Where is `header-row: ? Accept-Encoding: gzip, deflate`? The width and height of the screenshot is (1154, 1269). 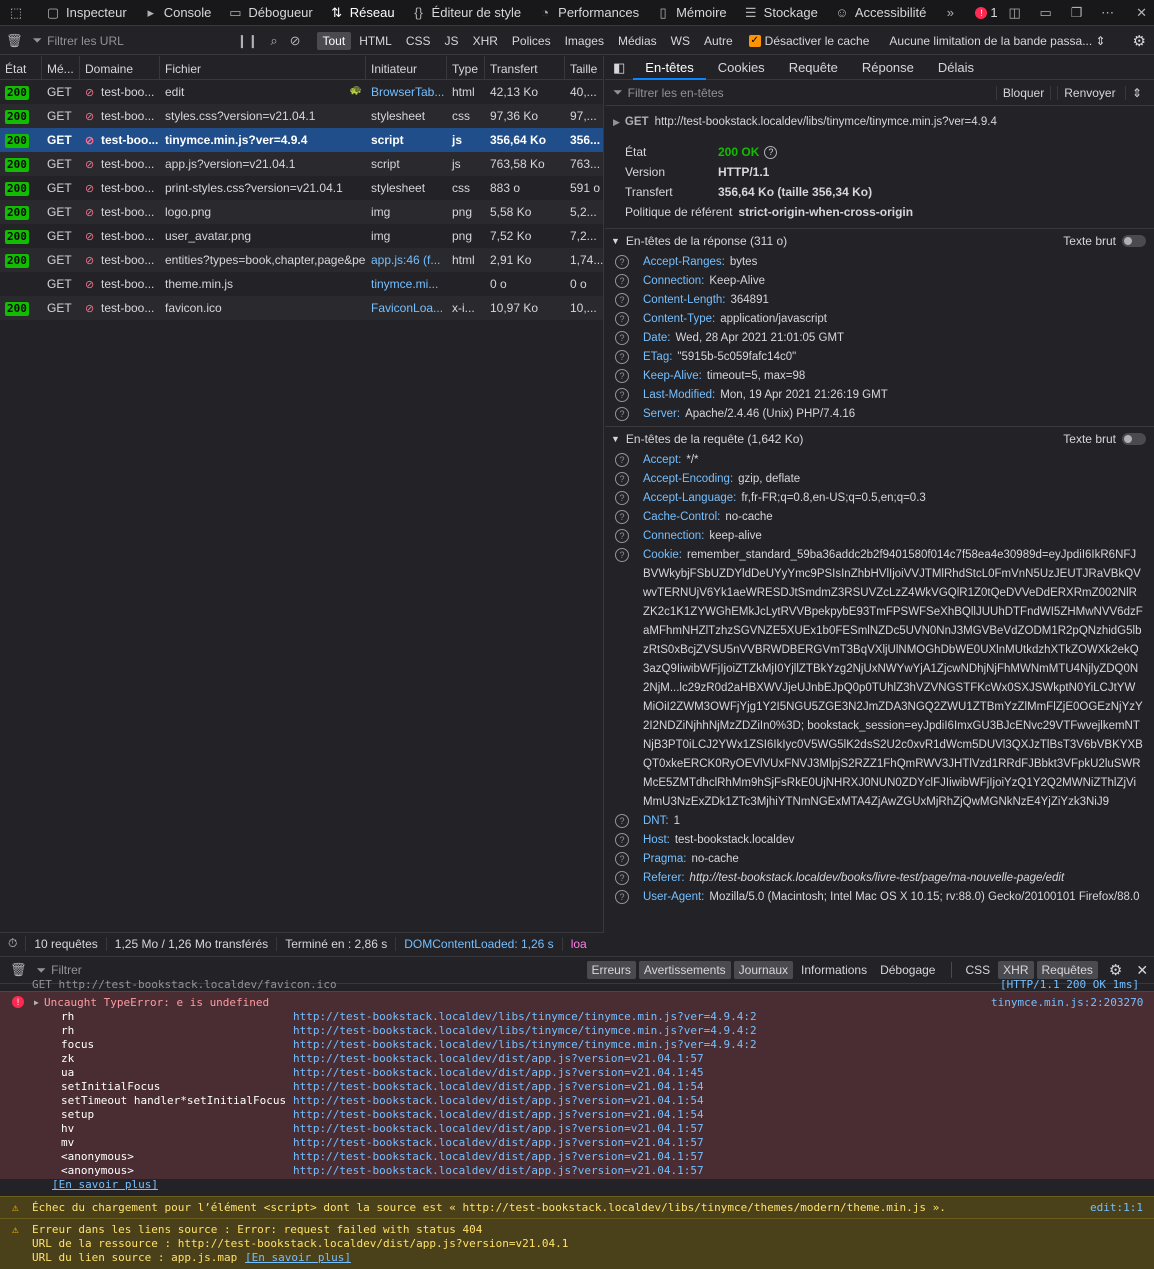 header-row: ? Accept-Encoding: gzip, deflate is located at coordinates (879, 479).